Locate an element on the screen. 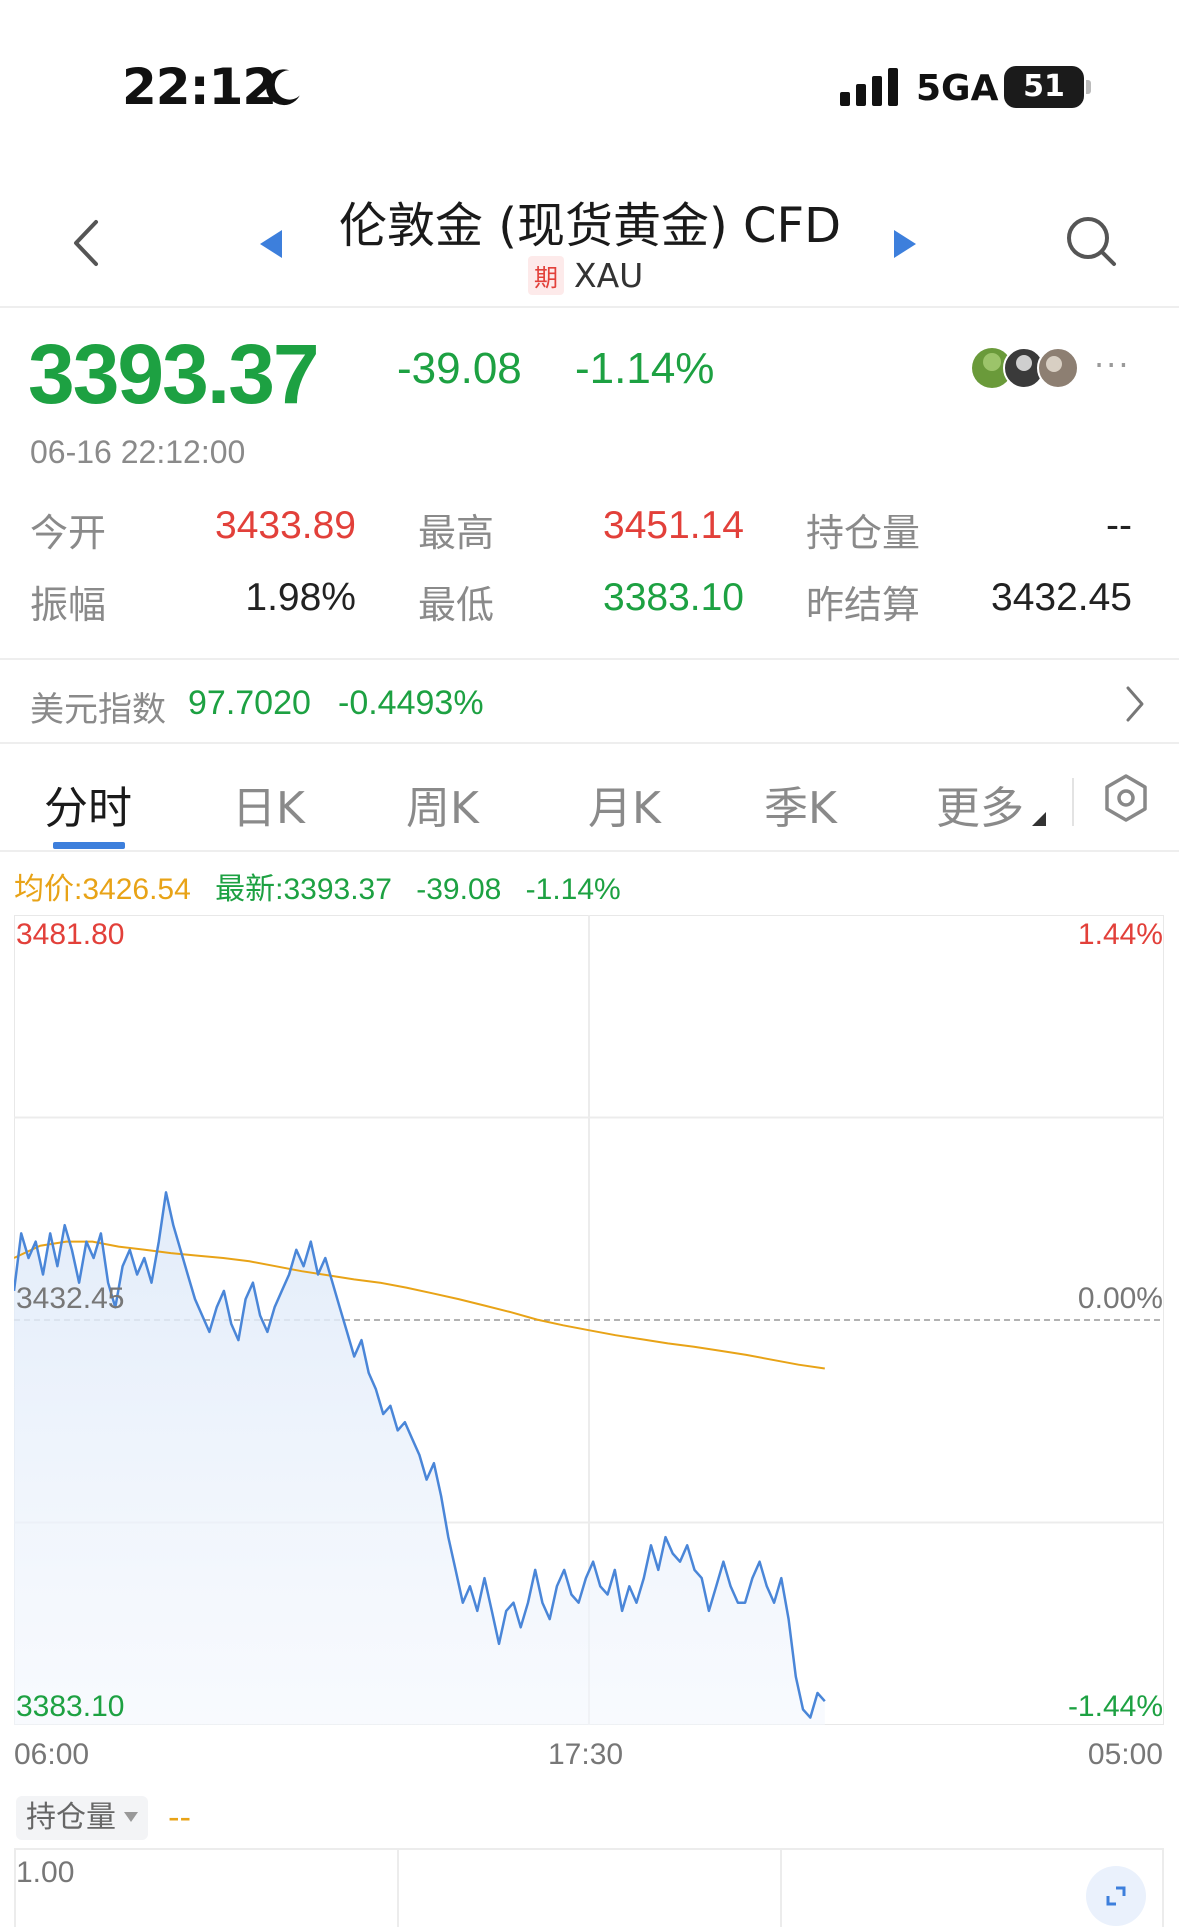 The height and width of the screenshot is (1927, 1179). status-time: 22:12 is located at coordinates (199, 87).